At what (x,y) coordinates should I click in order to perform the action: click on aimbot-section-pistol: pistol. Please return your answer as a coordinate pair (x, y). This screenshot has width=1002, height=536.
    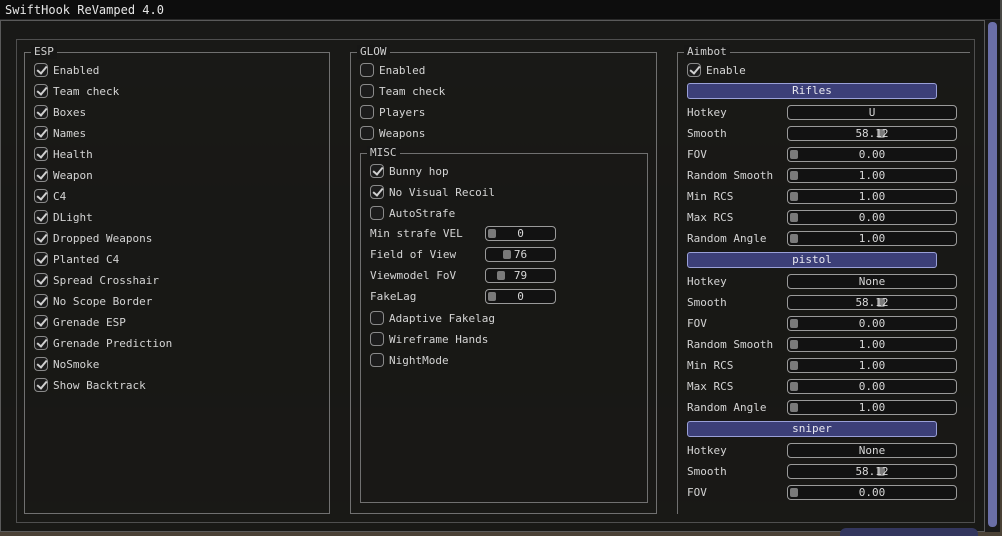
    Looking at the image, I should click on (812, 260).